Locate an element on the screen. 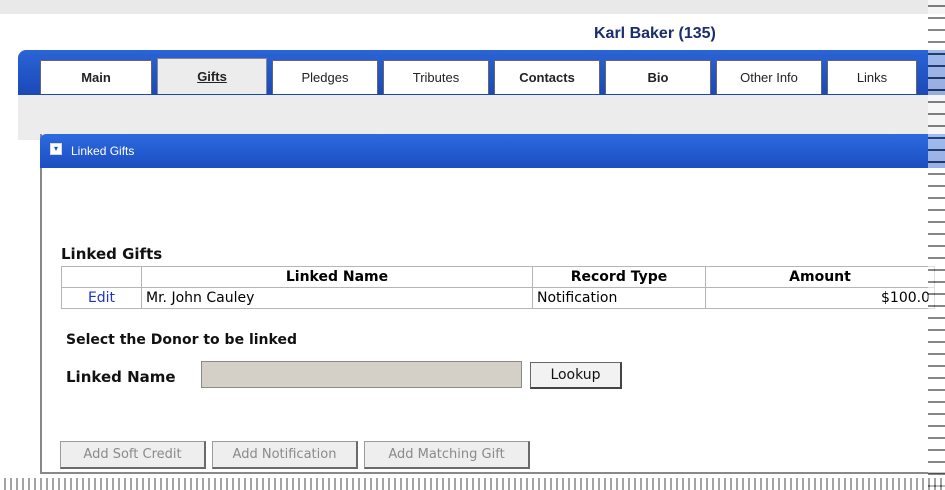 The height and width of the screenshot is (490, 945). add-matching-gift-button: Add Matching Gift is located at coordinates (447, 455).